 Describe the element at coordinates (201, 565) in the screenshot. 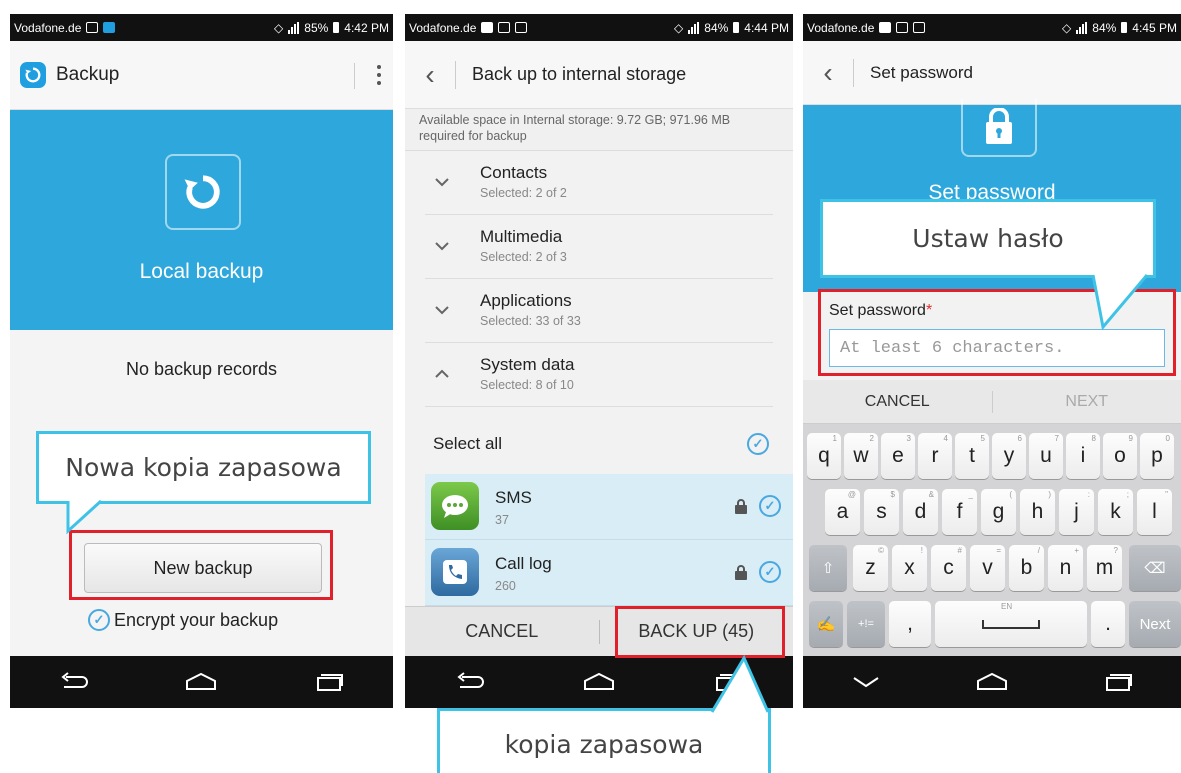

I see `highlight-new-backup` at that location.